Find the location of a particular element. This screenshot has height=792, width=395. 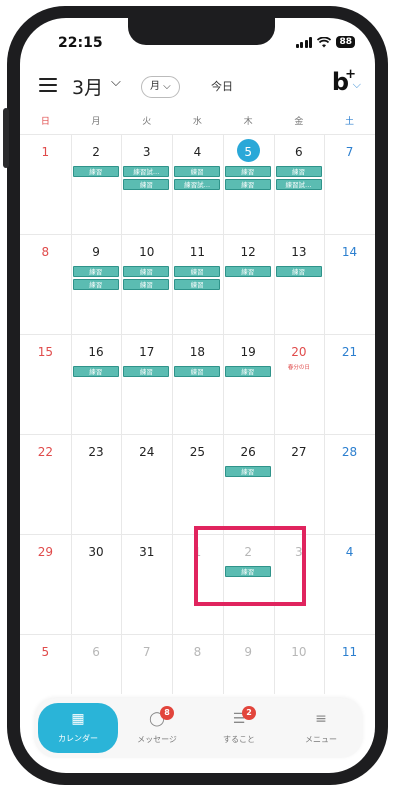

day-cell: 27 is located at coordinates (299, 484).